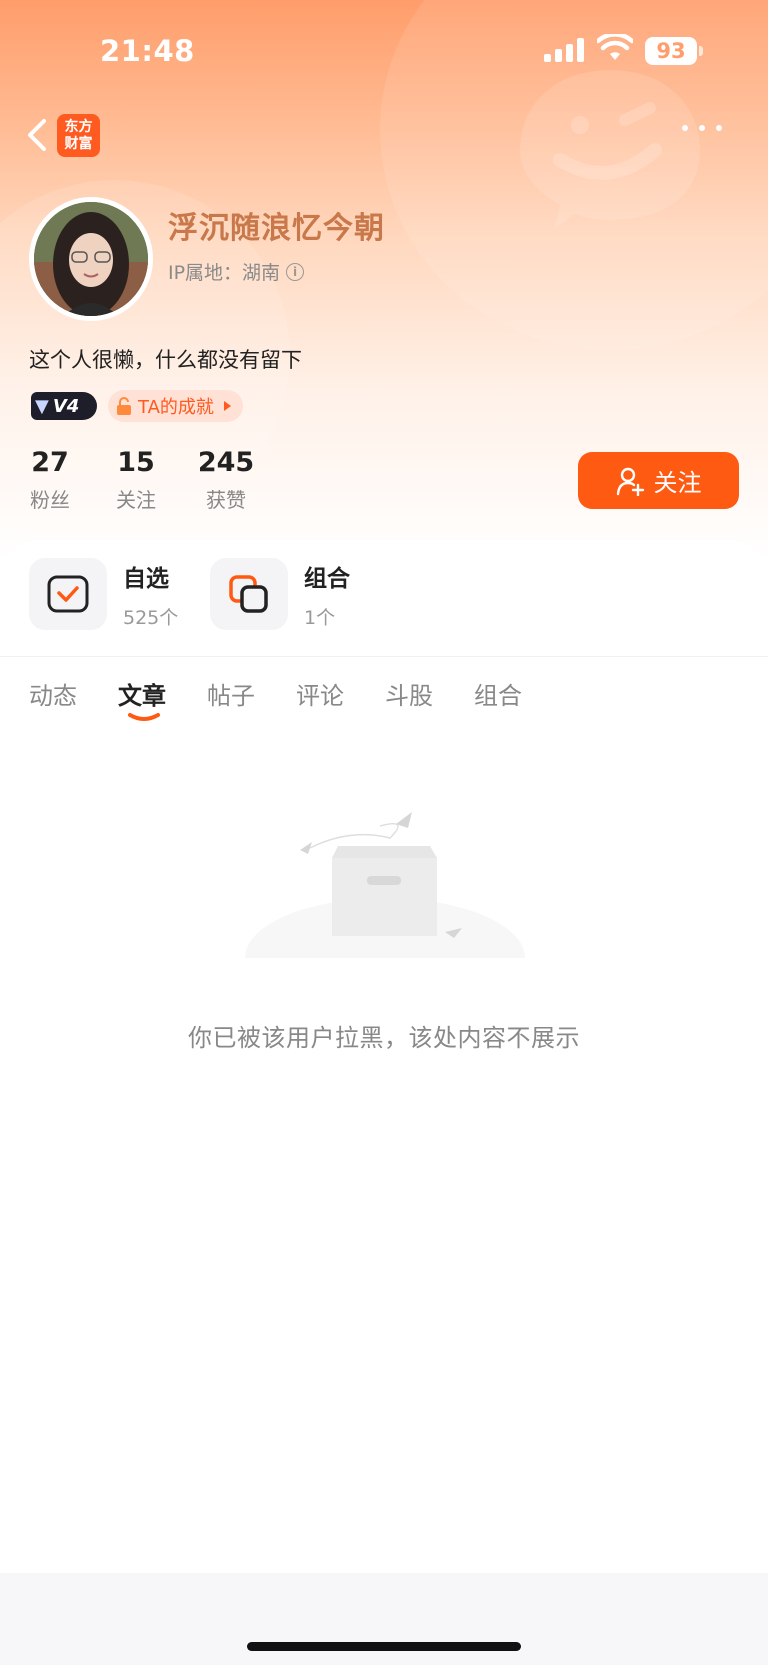  I want to click on caret-right-icon, so click(227, 406).